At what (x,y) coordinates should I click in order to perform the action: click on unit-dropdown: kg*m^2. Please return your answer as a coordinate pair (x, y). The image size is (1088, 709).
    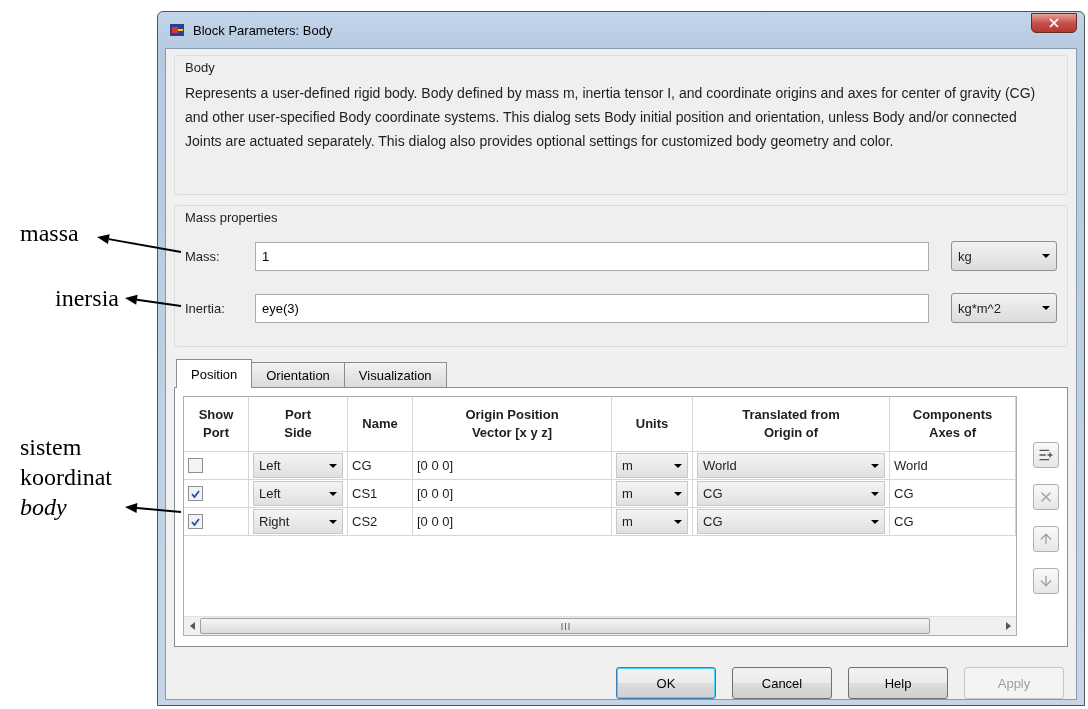
    Looking at the image, I should click on (1004, 308).